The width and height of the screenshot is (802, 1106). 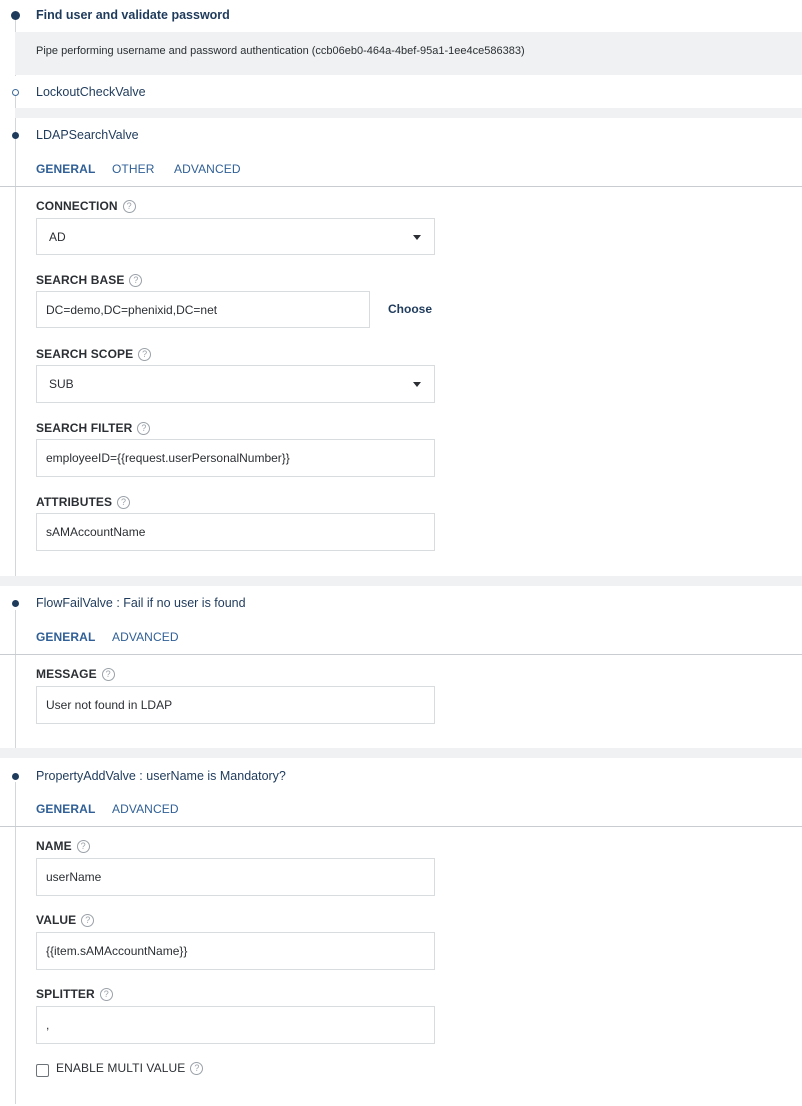 I want to click on connection-label: CONNECTION ?, so click(x=86, y=206).